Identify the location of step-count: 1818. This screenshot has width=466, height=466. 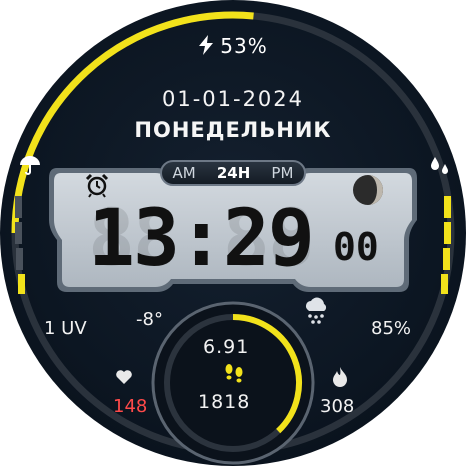
(224, 402).